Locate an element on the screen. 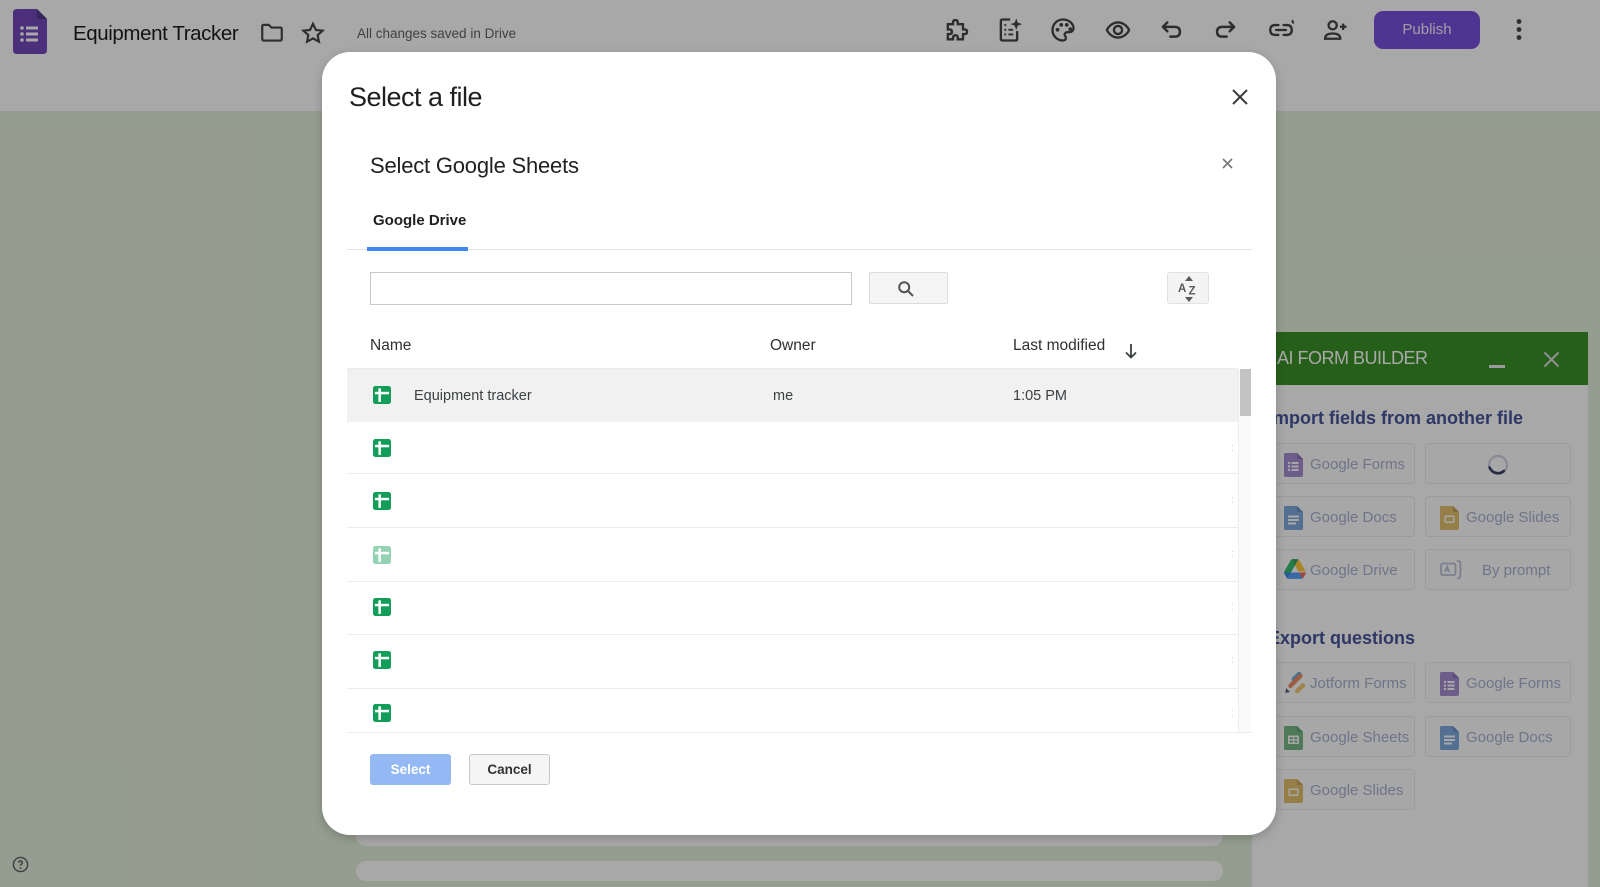 The height and width of the screenshot is (887, 1600). svg-text: A is located at coordinates (1182, 289).